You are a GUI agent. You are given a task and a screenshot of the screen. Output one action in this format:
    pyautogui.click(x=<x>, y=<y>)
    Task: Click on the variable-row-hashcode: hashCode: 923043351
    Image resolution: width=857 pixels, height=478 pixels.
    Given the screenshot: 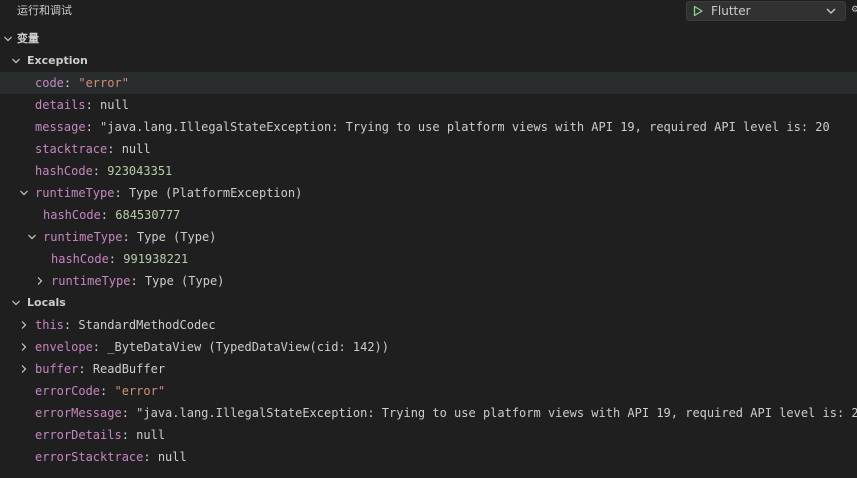 What is the action you would take?
    pyautogui.click(x=428, y=171)
    